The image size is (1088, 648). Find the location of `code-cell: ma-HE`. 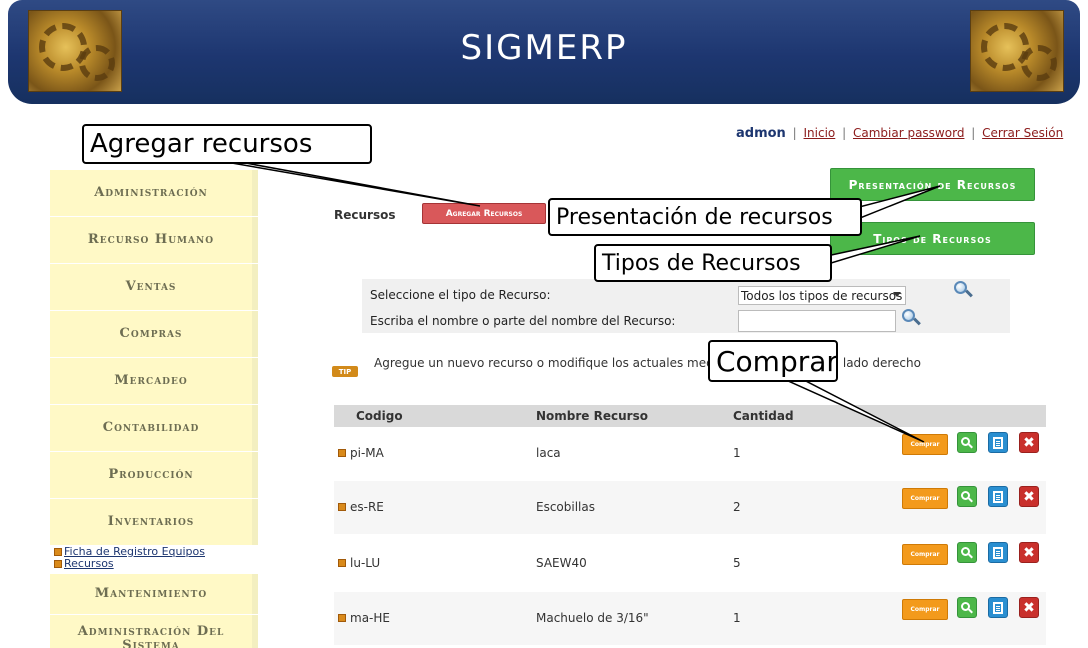

code-cell: ma-HE is located at coordinates (364, 618).